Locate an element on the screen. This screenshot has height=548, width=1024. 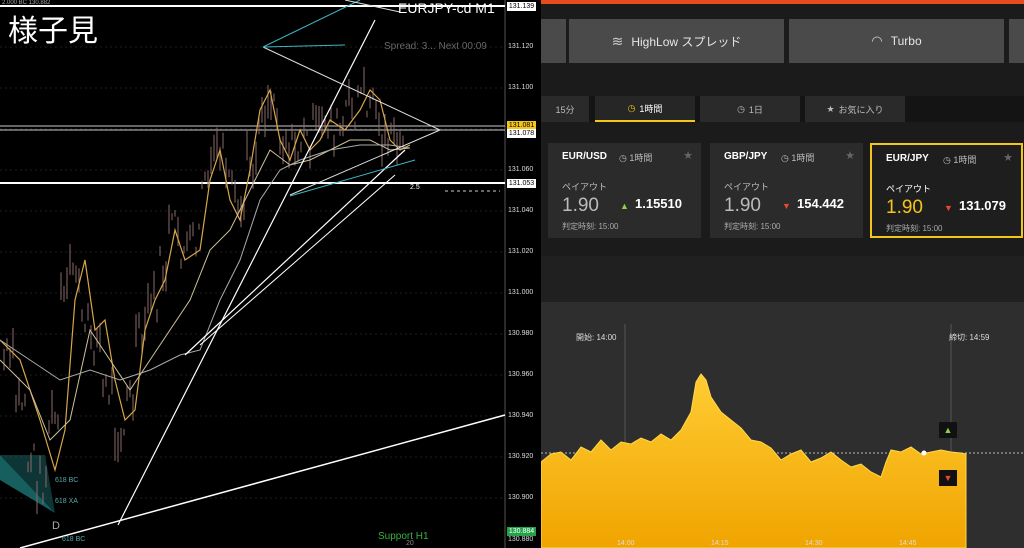
x-tick-label: 14:15 is located at coordinates (720, 543).